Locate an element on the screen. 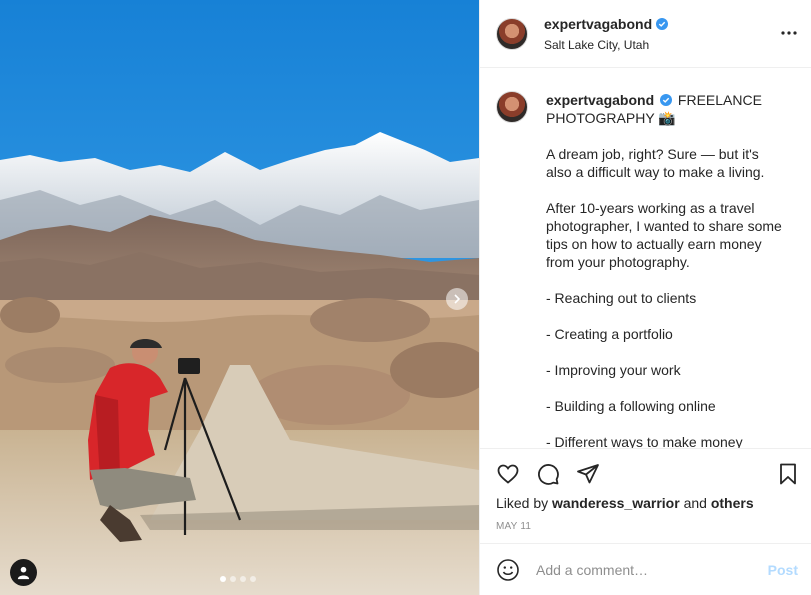 This screenshot has height=595, width=811. comment-icon is located at coordinates (548, 474).